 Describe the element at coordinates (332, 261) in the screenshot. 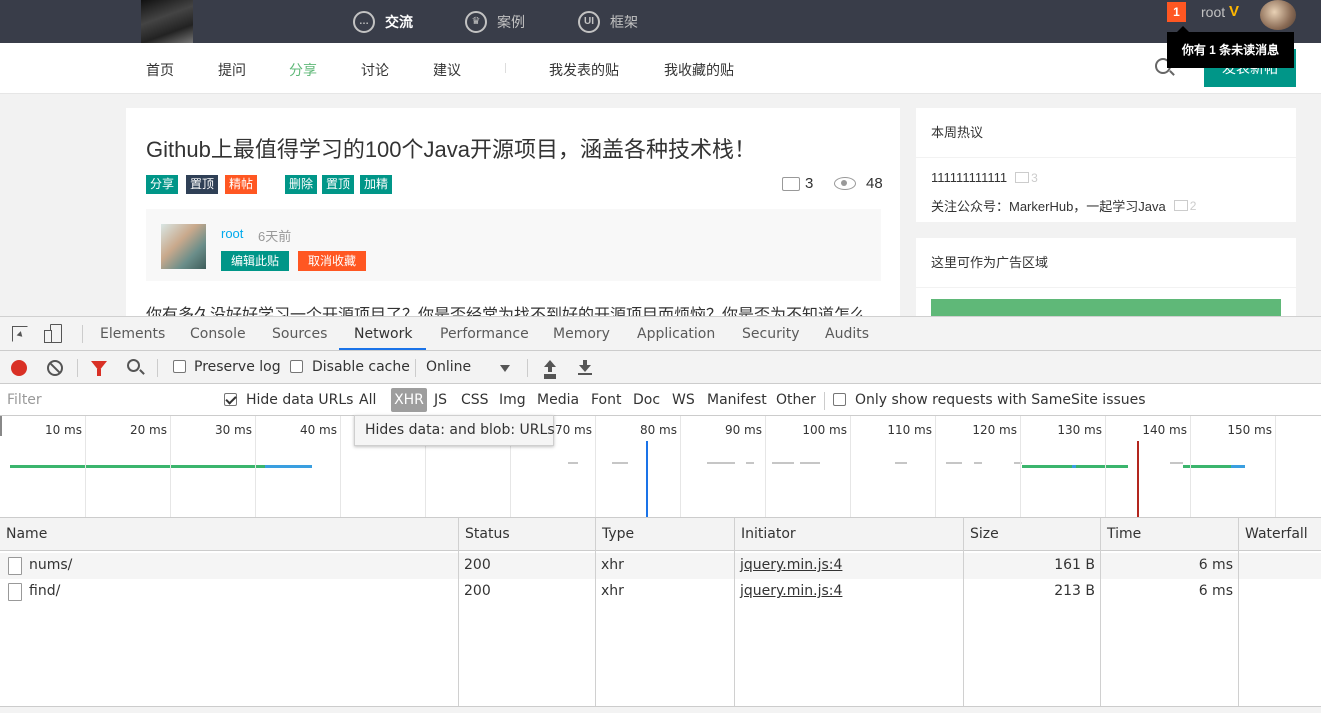

I see `unfavorite-button: 取消收藏` at that location.